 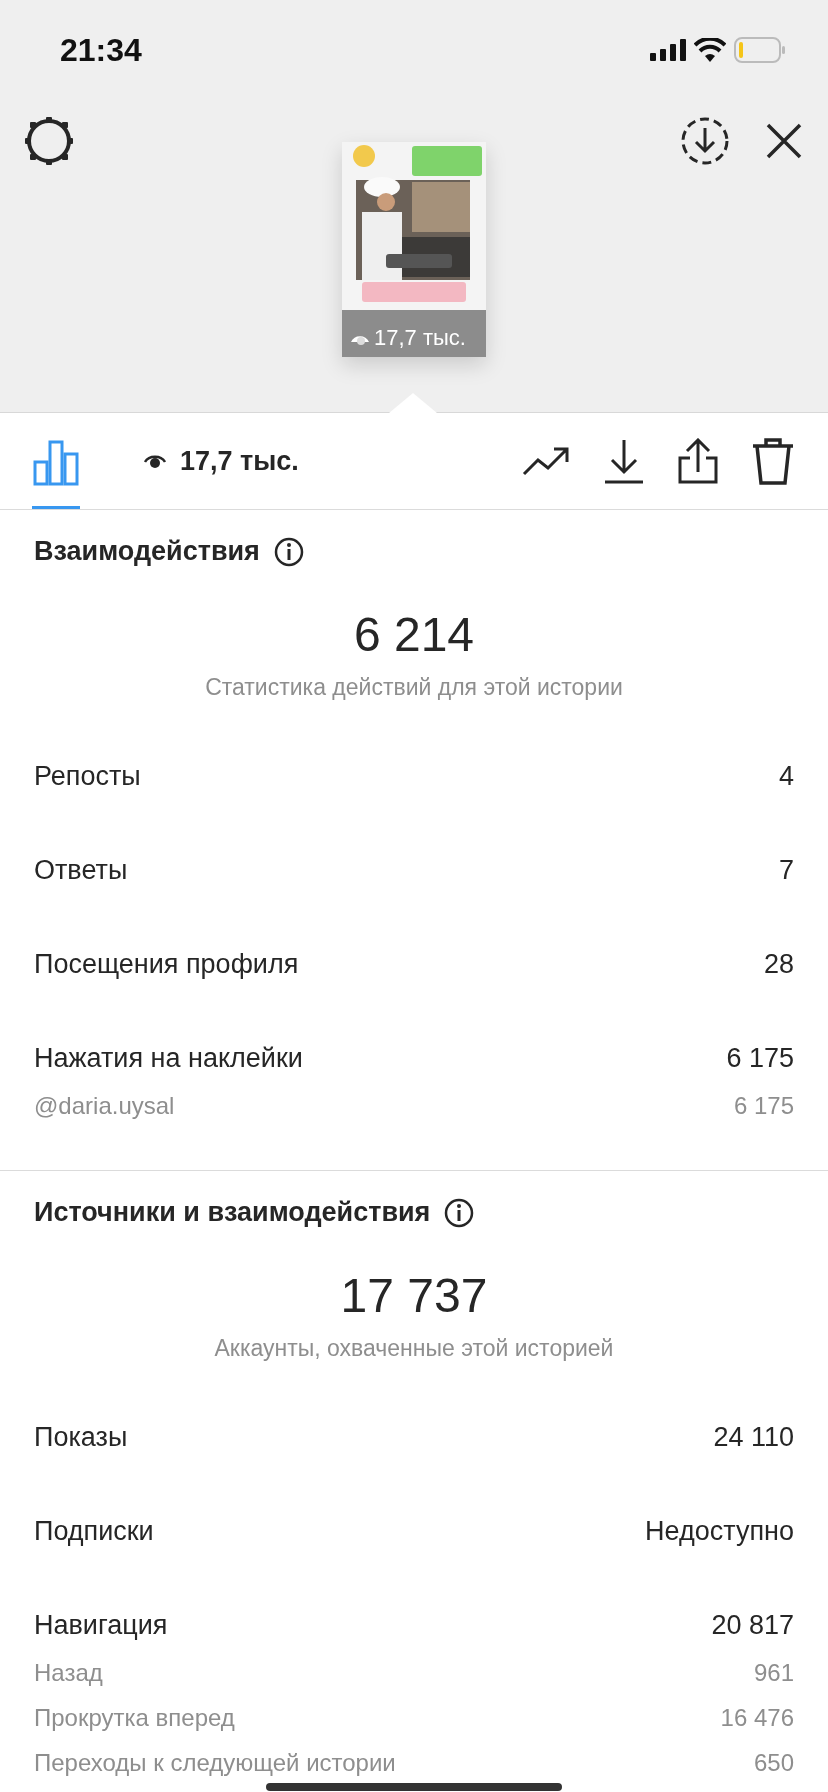 I want to click on metric-value: 24 110, so click(x=753, y=1437).